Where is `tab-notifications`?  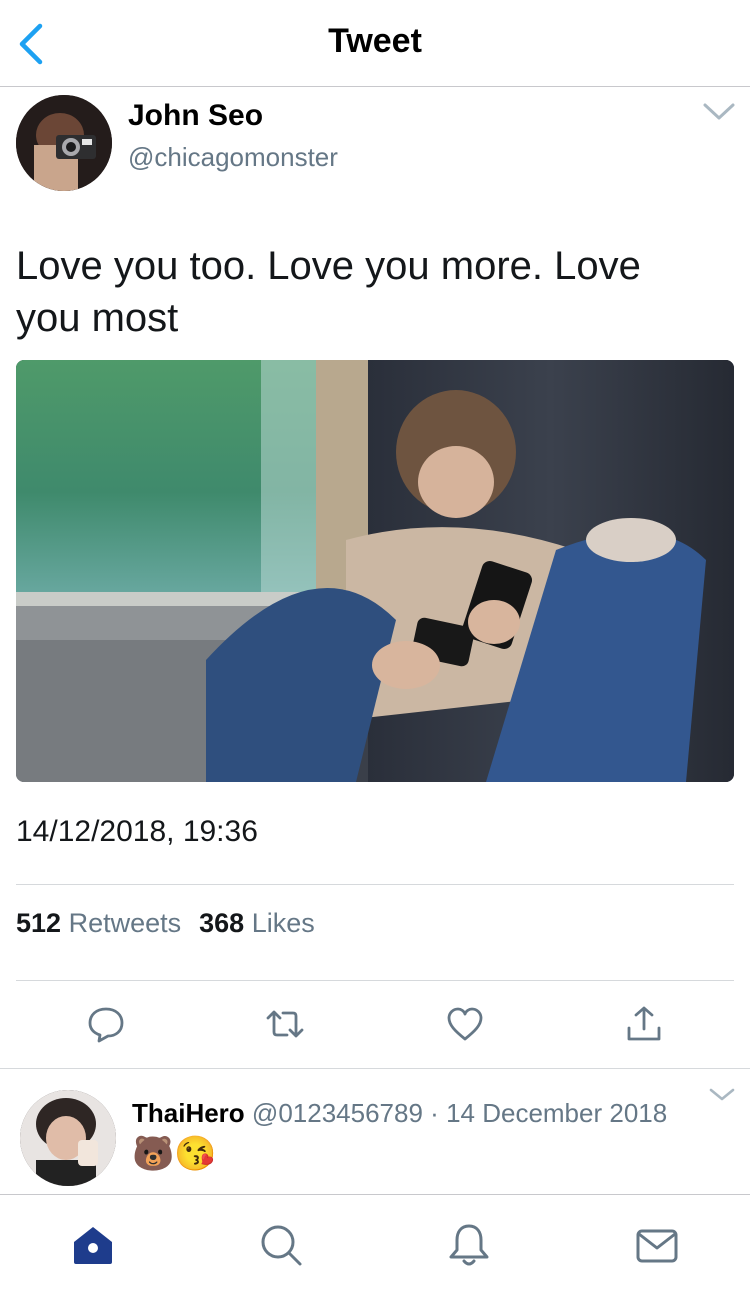
tab-notifications is located at coordinates (469, 1245).